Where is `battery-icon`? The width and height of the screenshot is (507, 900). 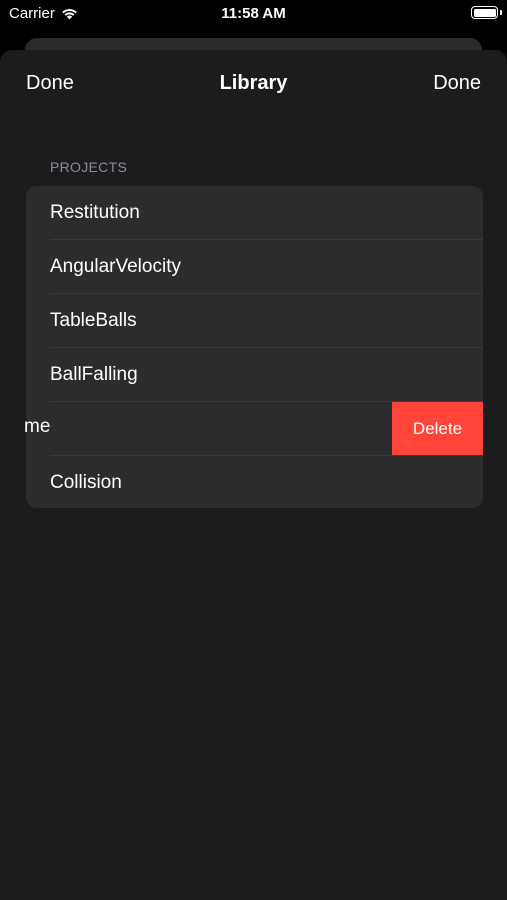
battery-icon is located at coordinates (484, 12).